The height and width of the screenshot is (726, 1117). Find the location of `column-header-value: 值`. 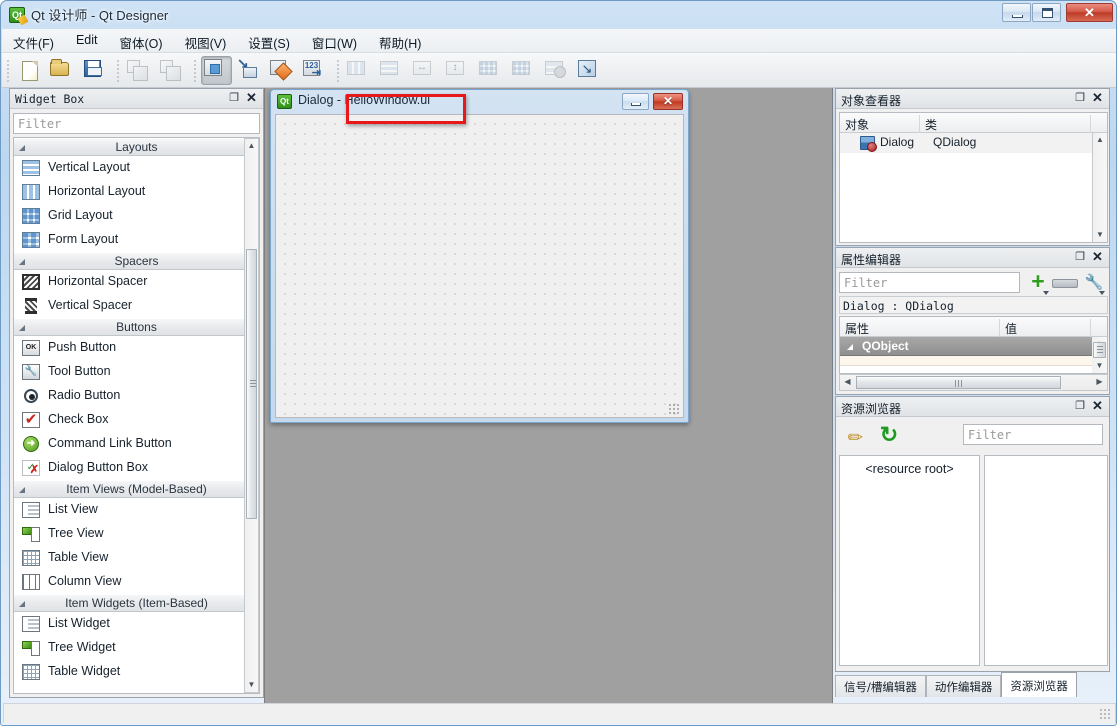

column-header-value: 值 is located at coordinates (1045, 328).